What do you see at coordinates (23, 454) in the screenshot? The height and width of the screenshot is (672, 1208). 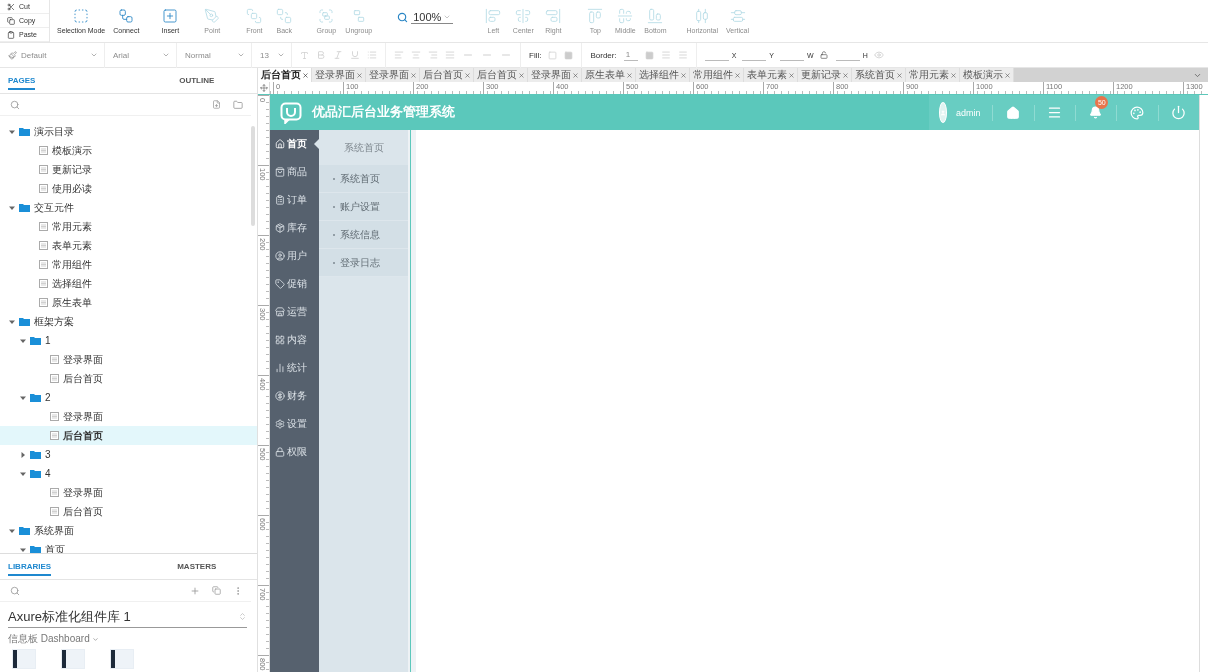 I see `caret-right-icon` at bounding box center [23, 454].